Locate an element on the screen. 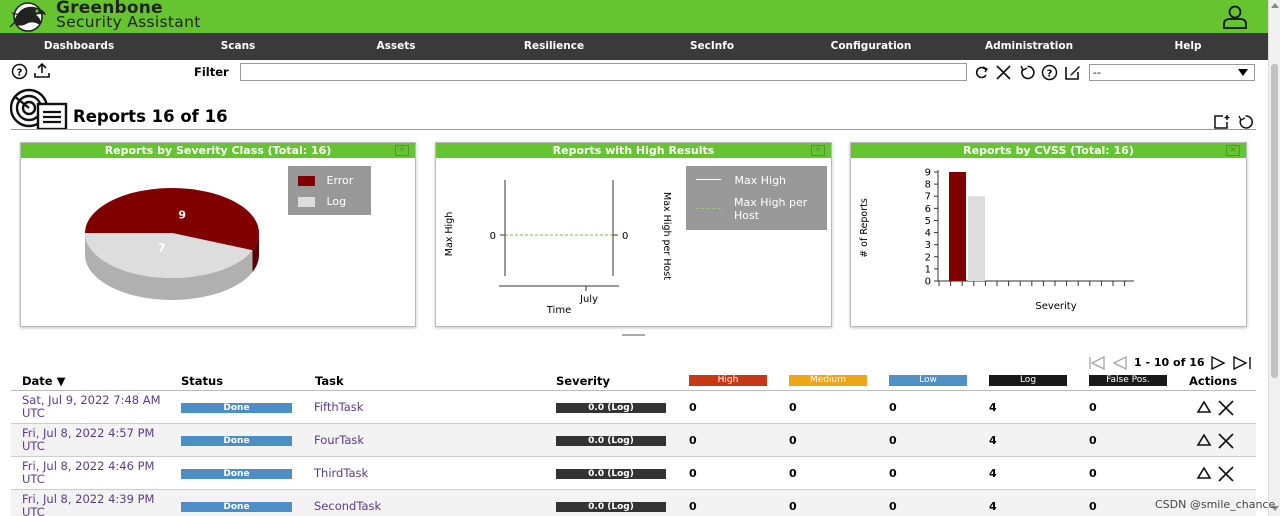 The image size is (1280, 516). panel-severity-class-title: Reports by Severity Class (Total: 16) is located at coordinates (218, 150).